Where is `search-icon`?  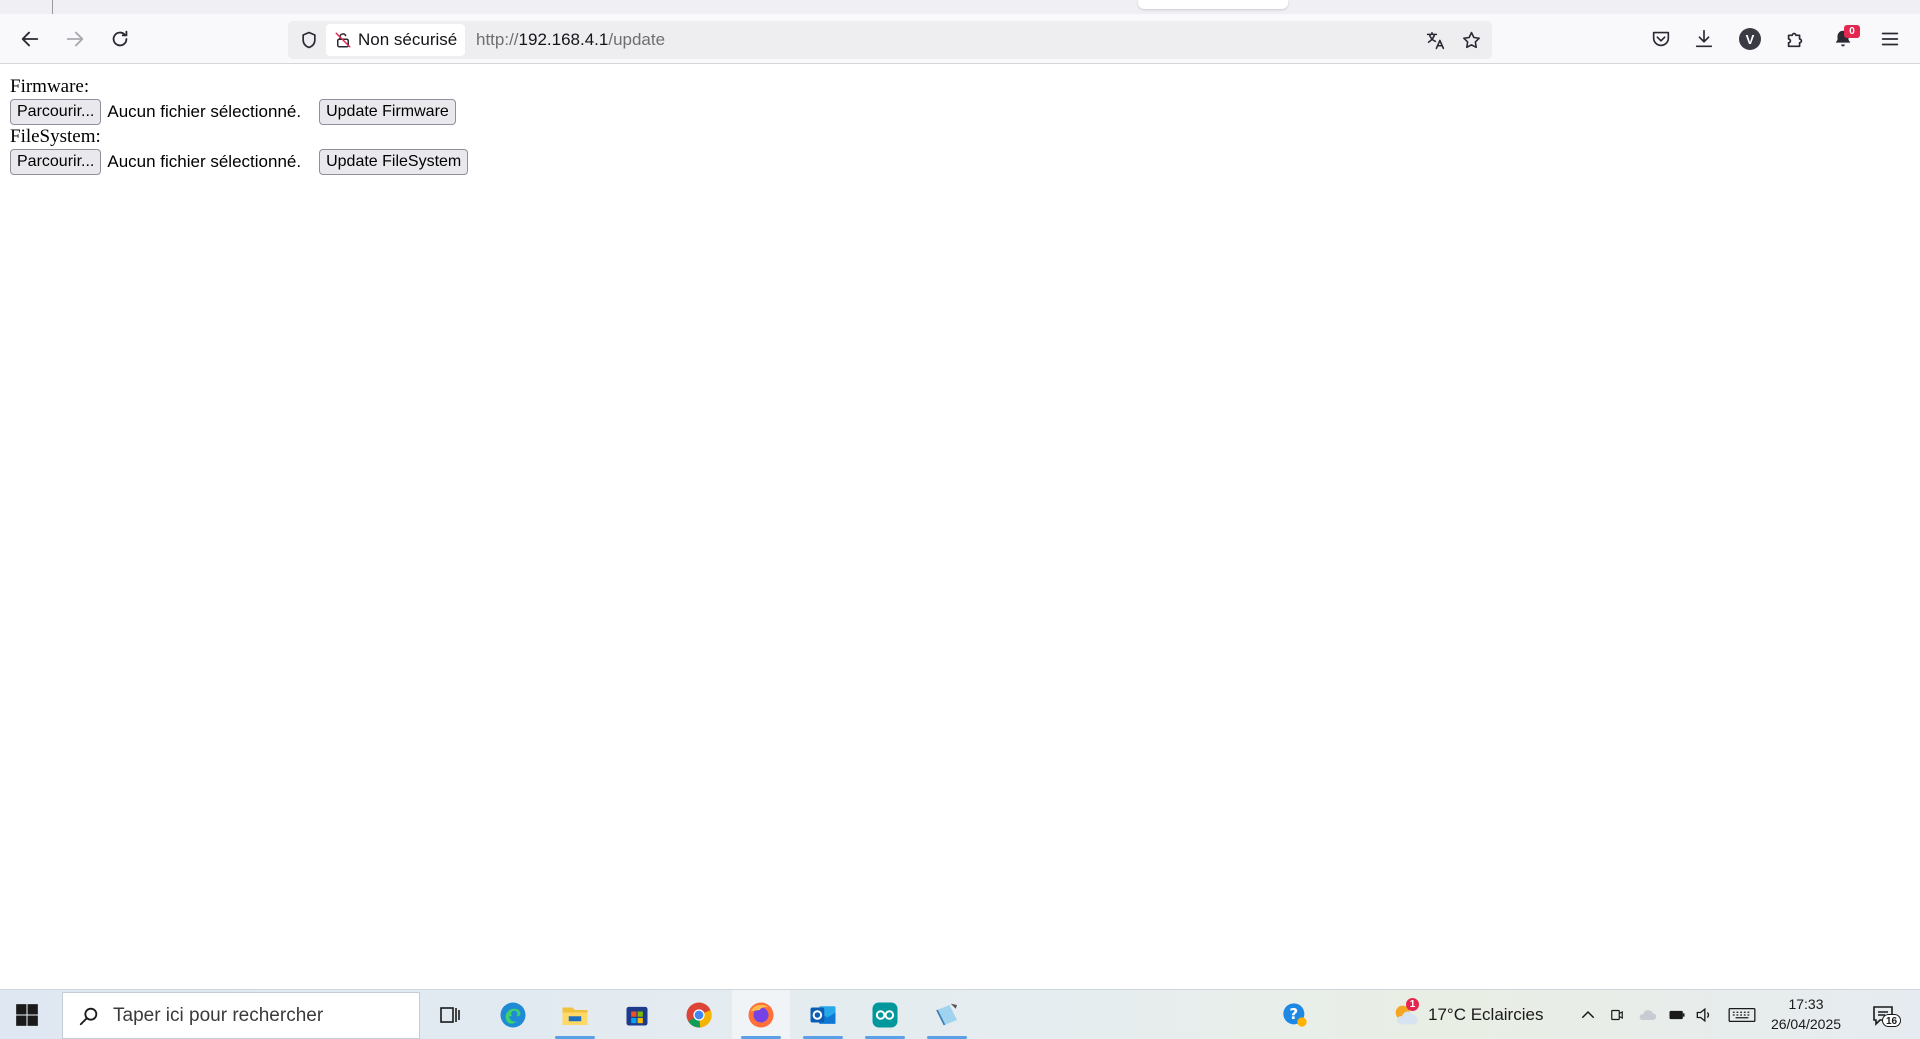
search-icon is located at coordinates (89, 1016).